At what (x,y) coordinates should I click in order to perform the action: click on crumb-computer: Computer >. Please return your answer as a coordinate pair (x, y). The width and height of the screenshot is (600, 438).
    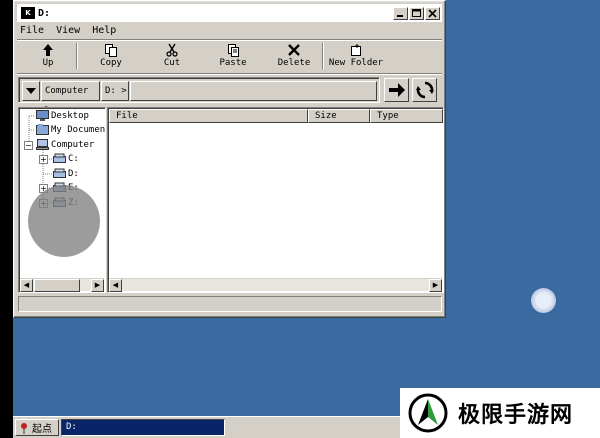
    Looking at the image, I should click on (70, 97).